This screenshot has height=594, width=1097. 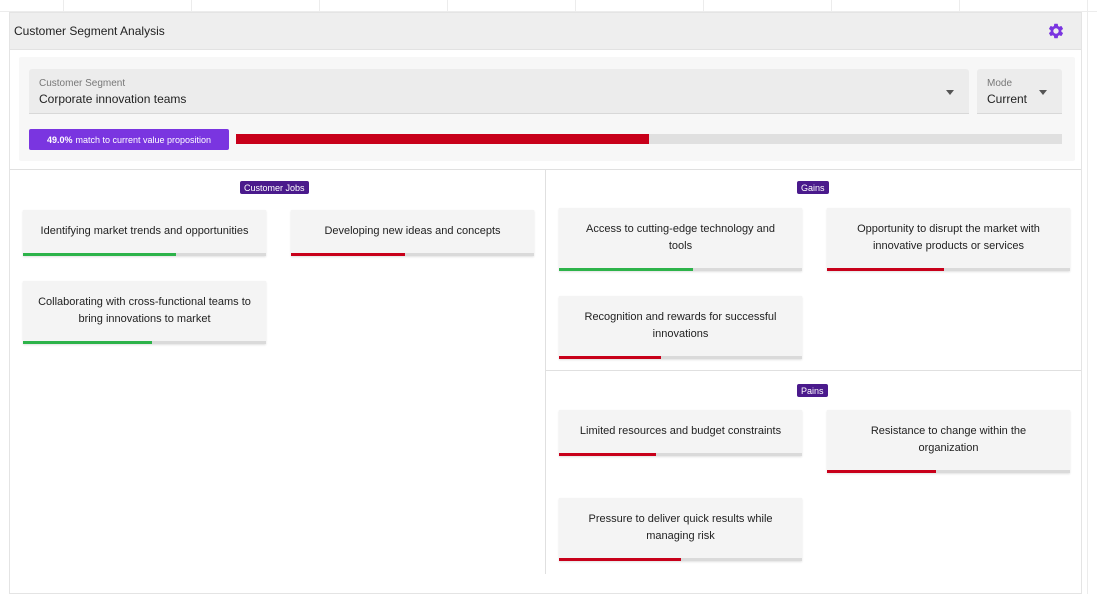 What do you see at coordinates (813, 187) in the screenshot?
I see `section-tag-gains: Gains` at bounding box center [813, 187].